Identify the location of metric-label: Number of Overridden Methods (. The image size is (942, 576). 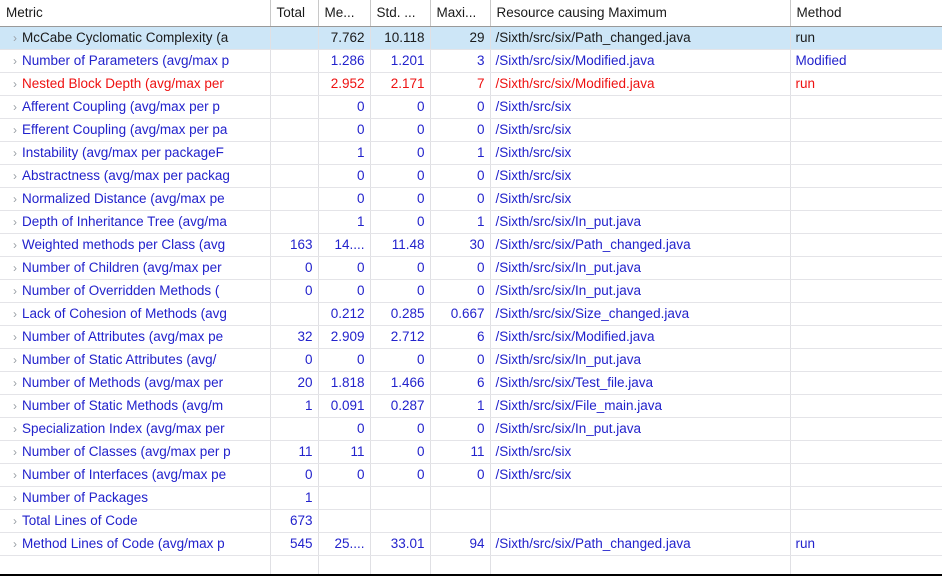
(121, 290).